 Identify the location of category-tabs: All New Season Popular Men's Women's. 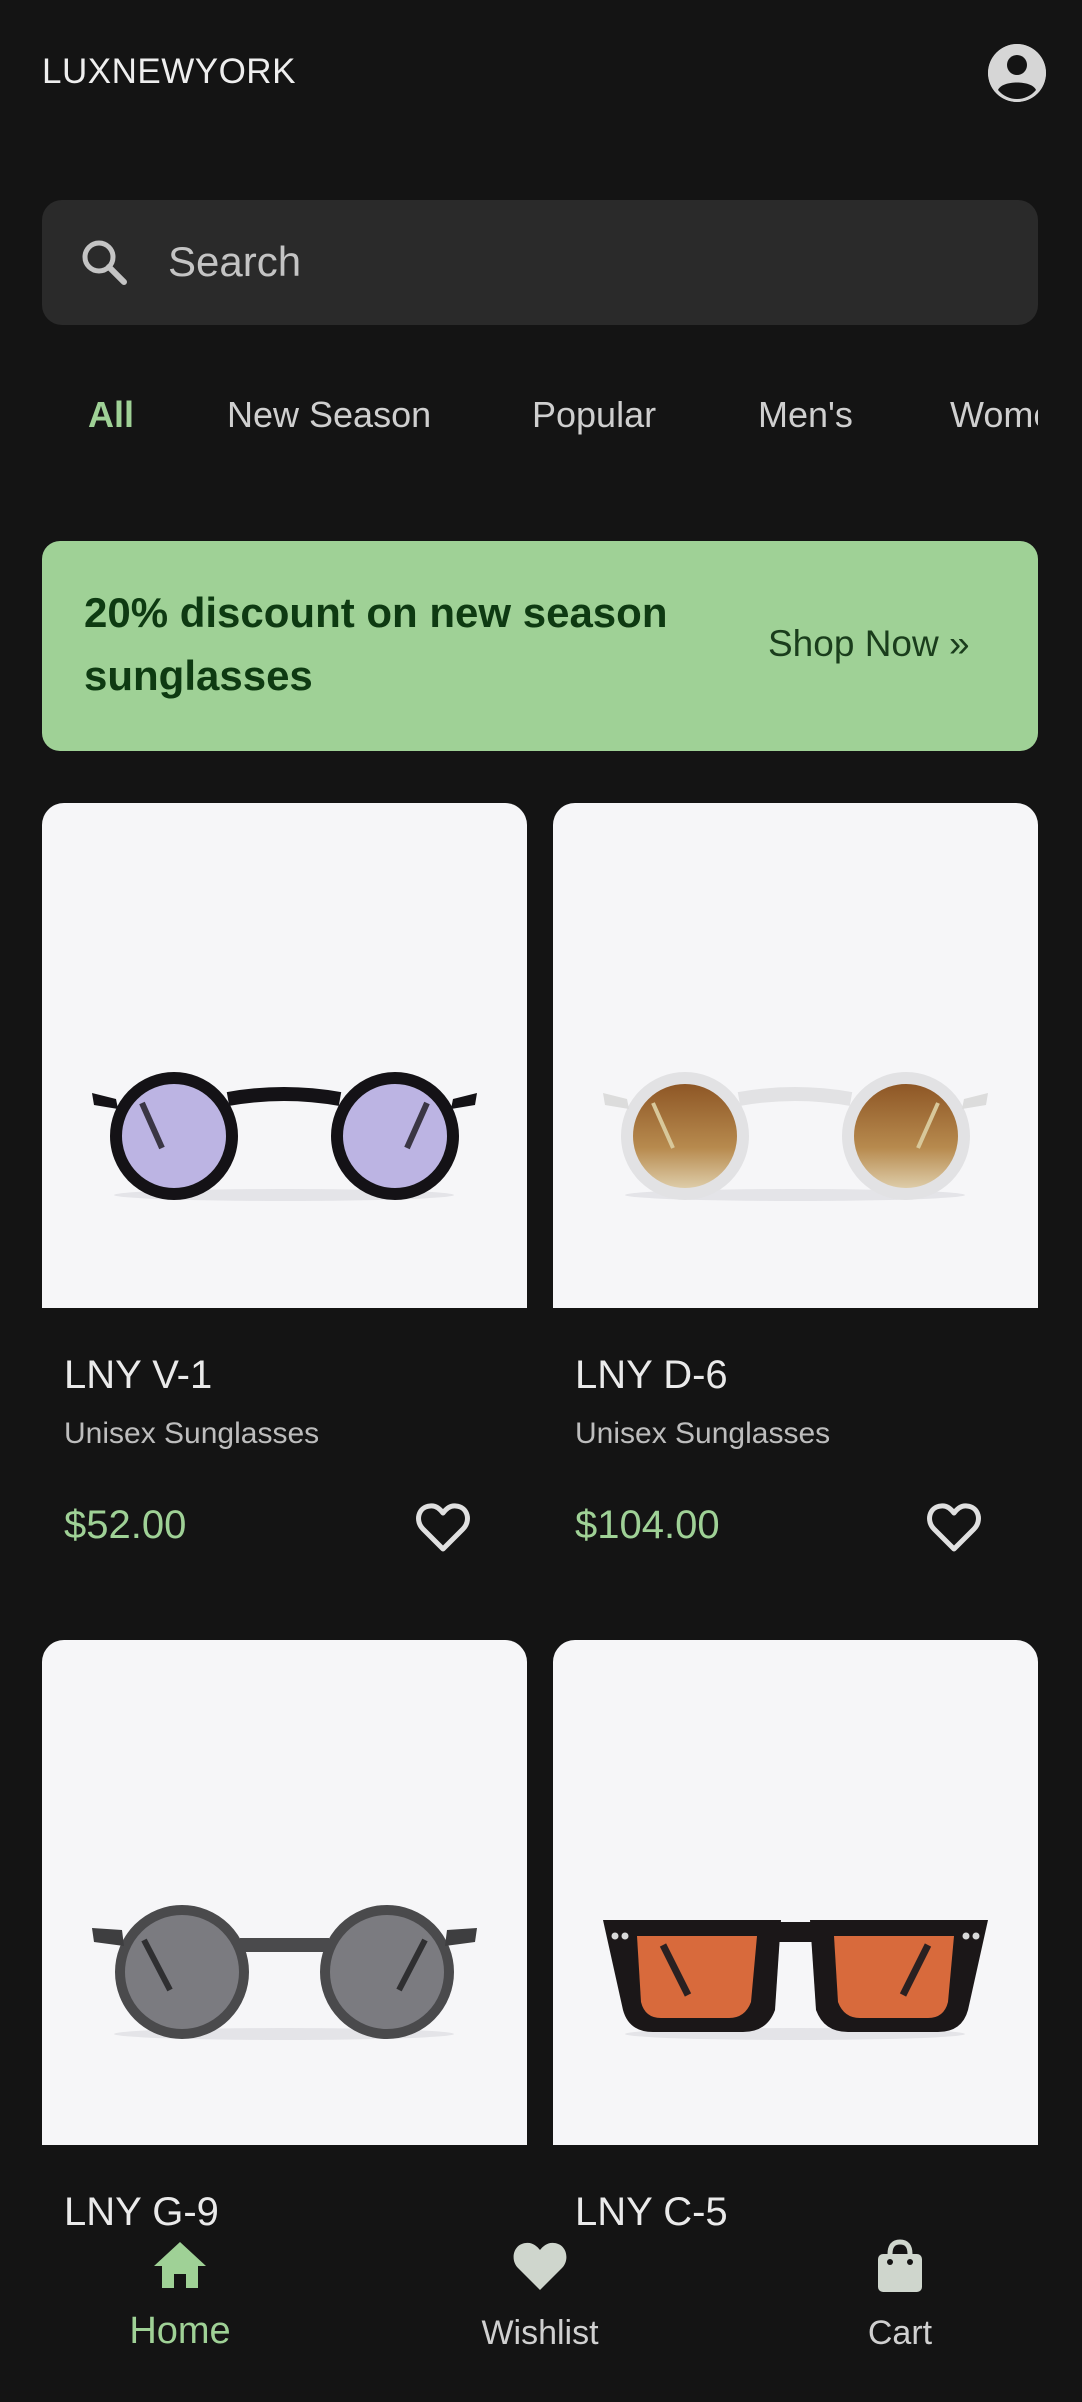
(540, 415).